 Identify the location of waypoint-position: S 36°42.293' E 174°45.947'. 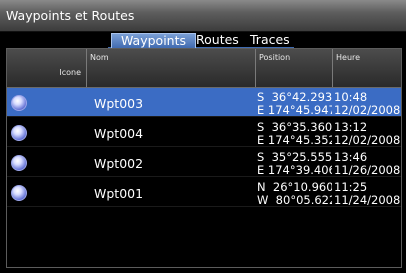
(294, 103).